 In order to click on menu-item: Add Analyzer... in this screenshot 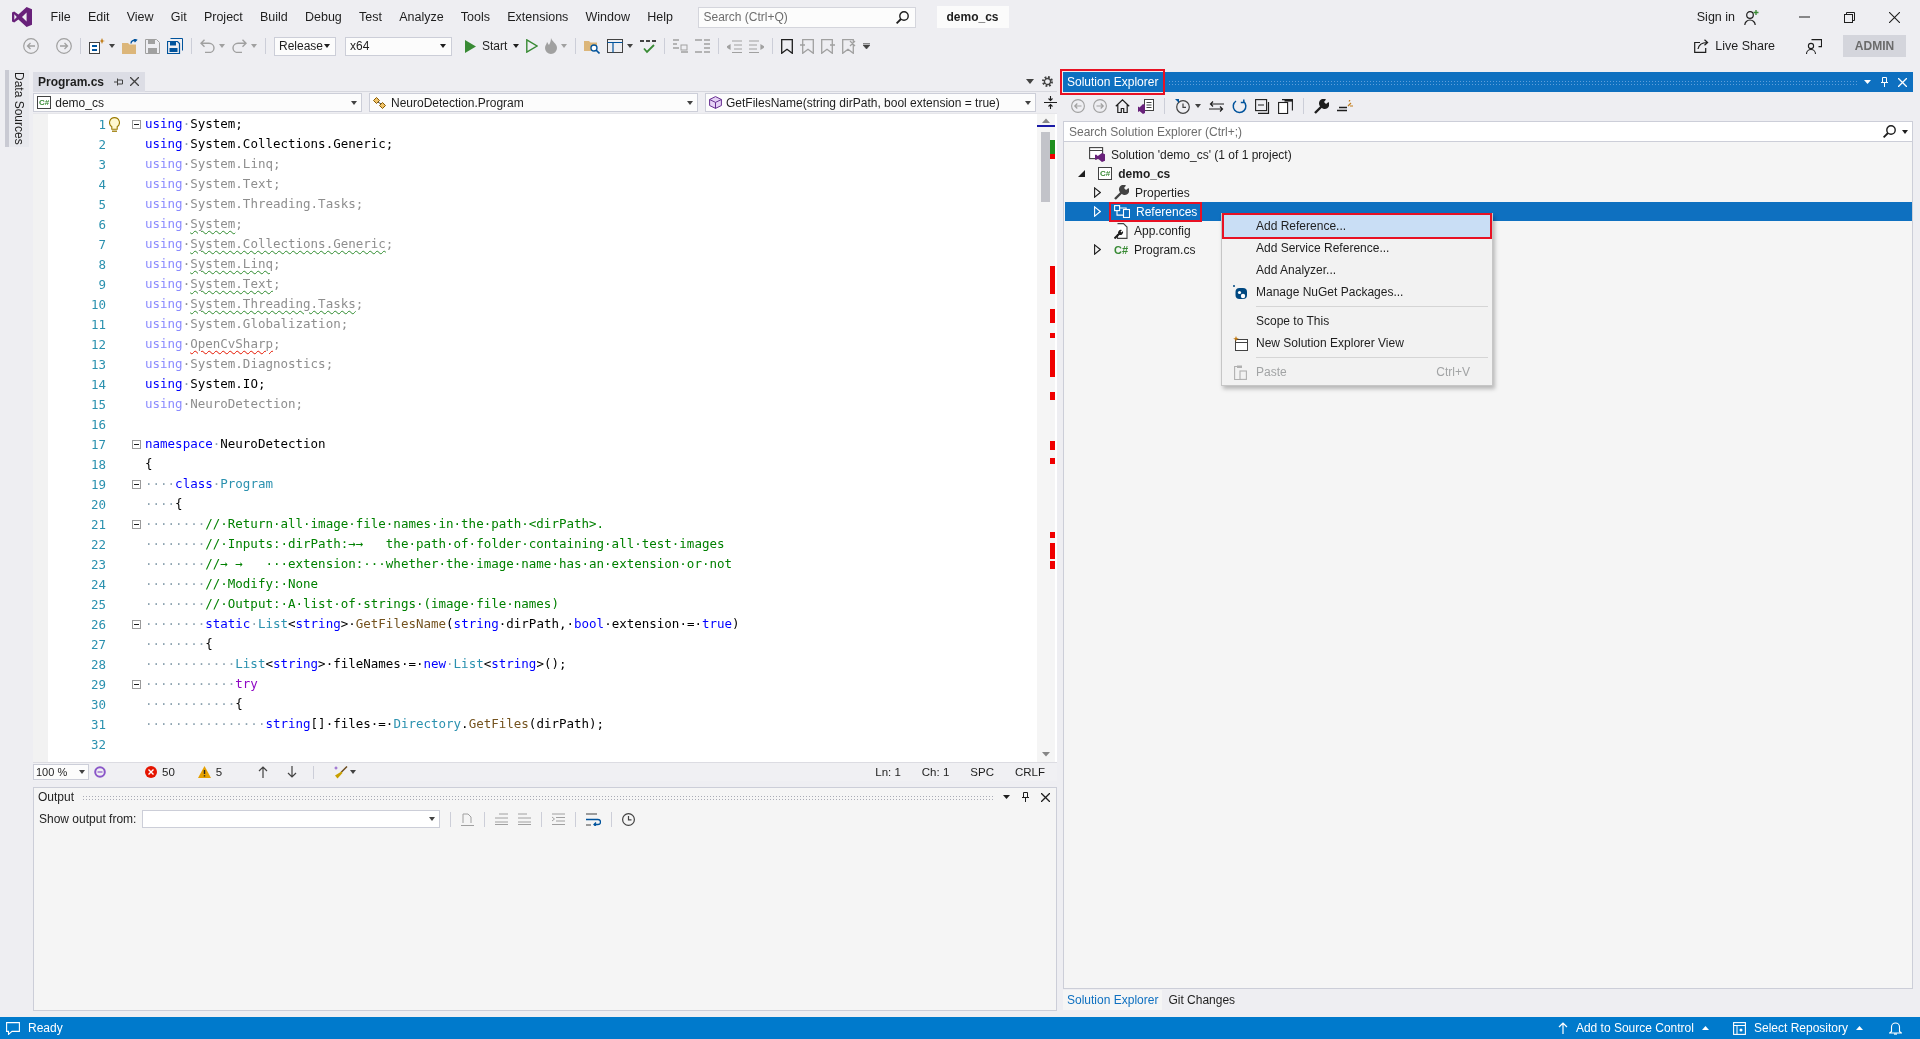, I will do `click(1357, 270)`.